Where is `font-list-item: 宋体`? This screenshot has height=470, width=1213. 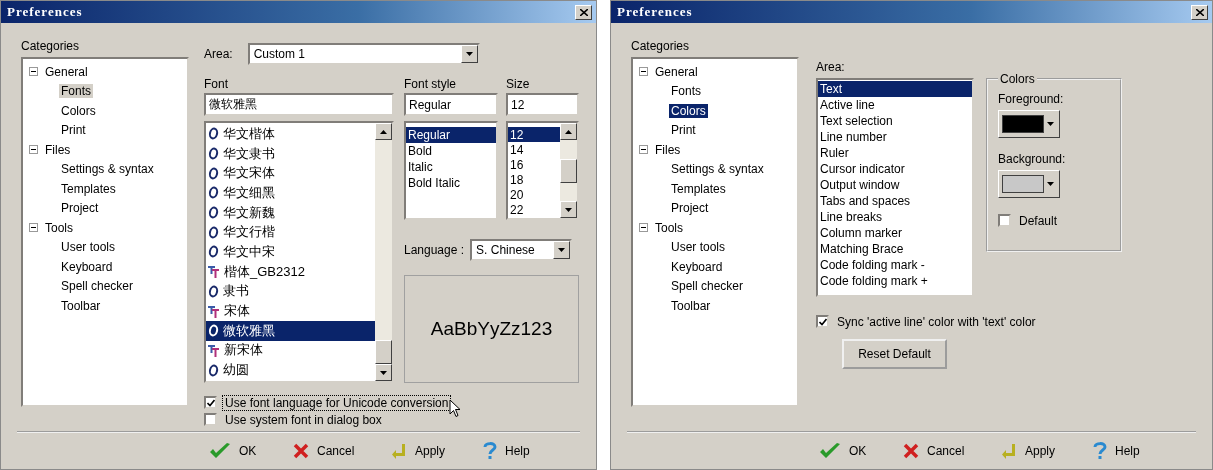
font-list-item: 宋体 is located at coordinates (290, 311).